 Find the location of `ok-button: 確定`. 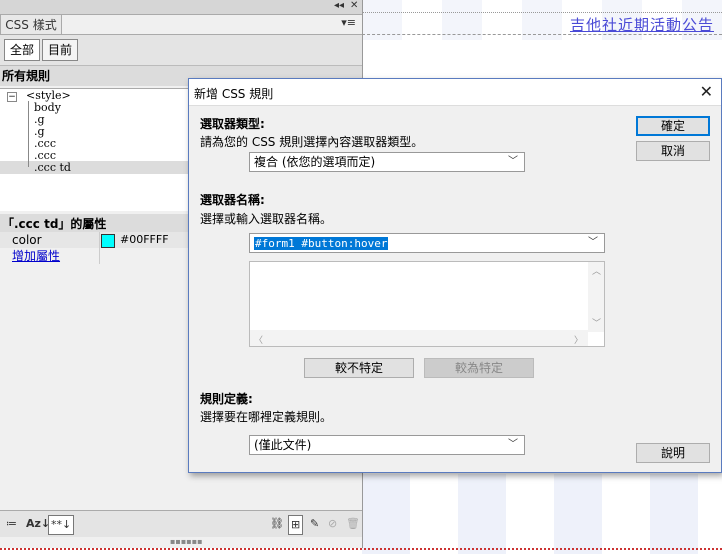

ok-button: 確定 is located at coordinates (673, 126).